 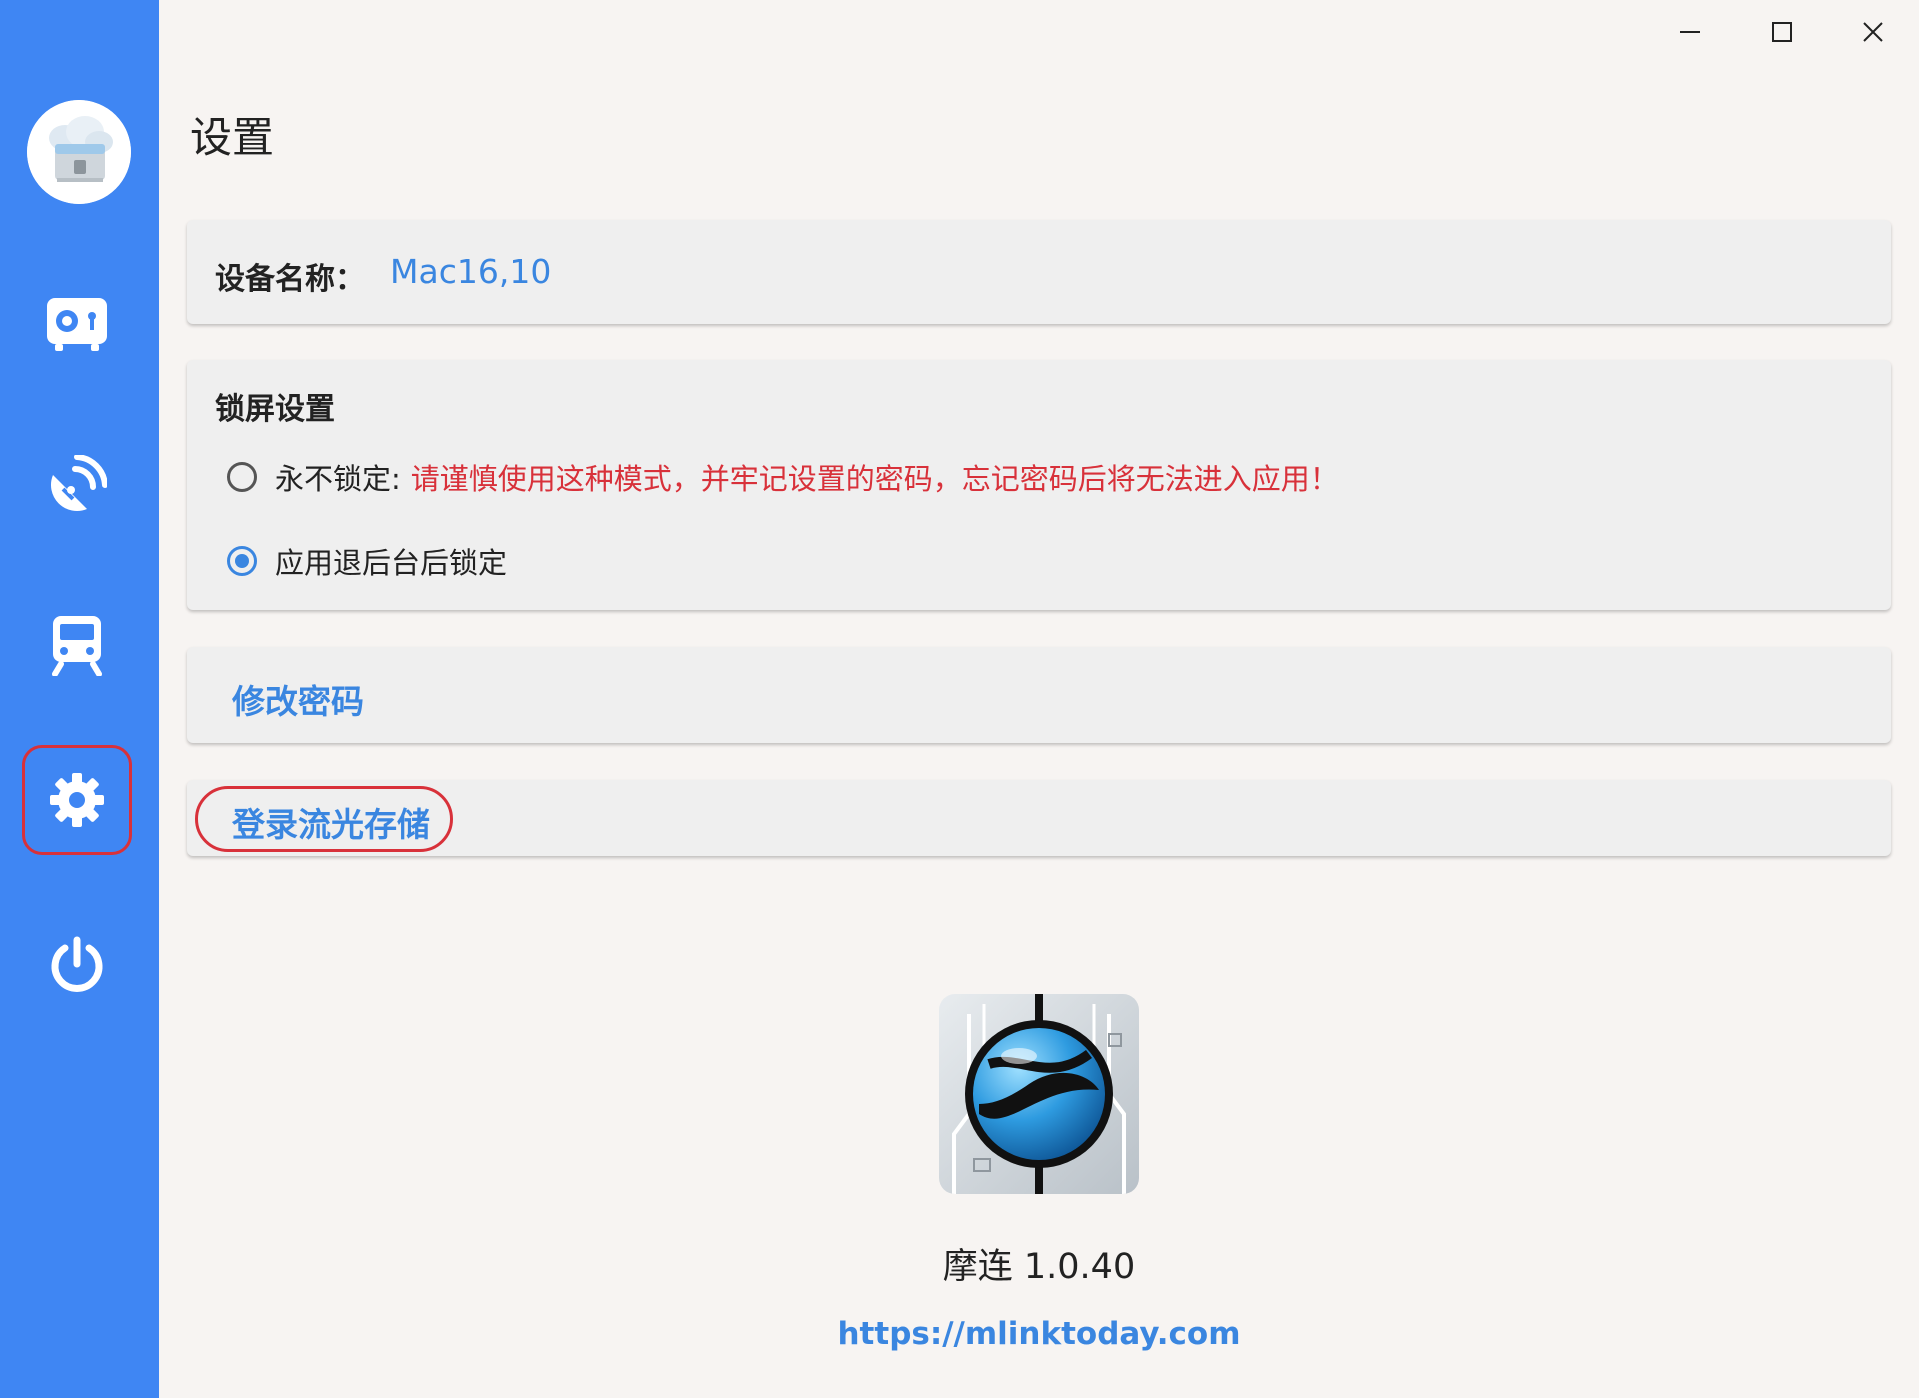 What do you see at coordinates (874, 479) in the screenshot?
I see `never-lock-warning: 请谨慎使用这种模式，并牢记设置的密码，忘记密码后将无法进入应用！` at bounding box center [874, 479].